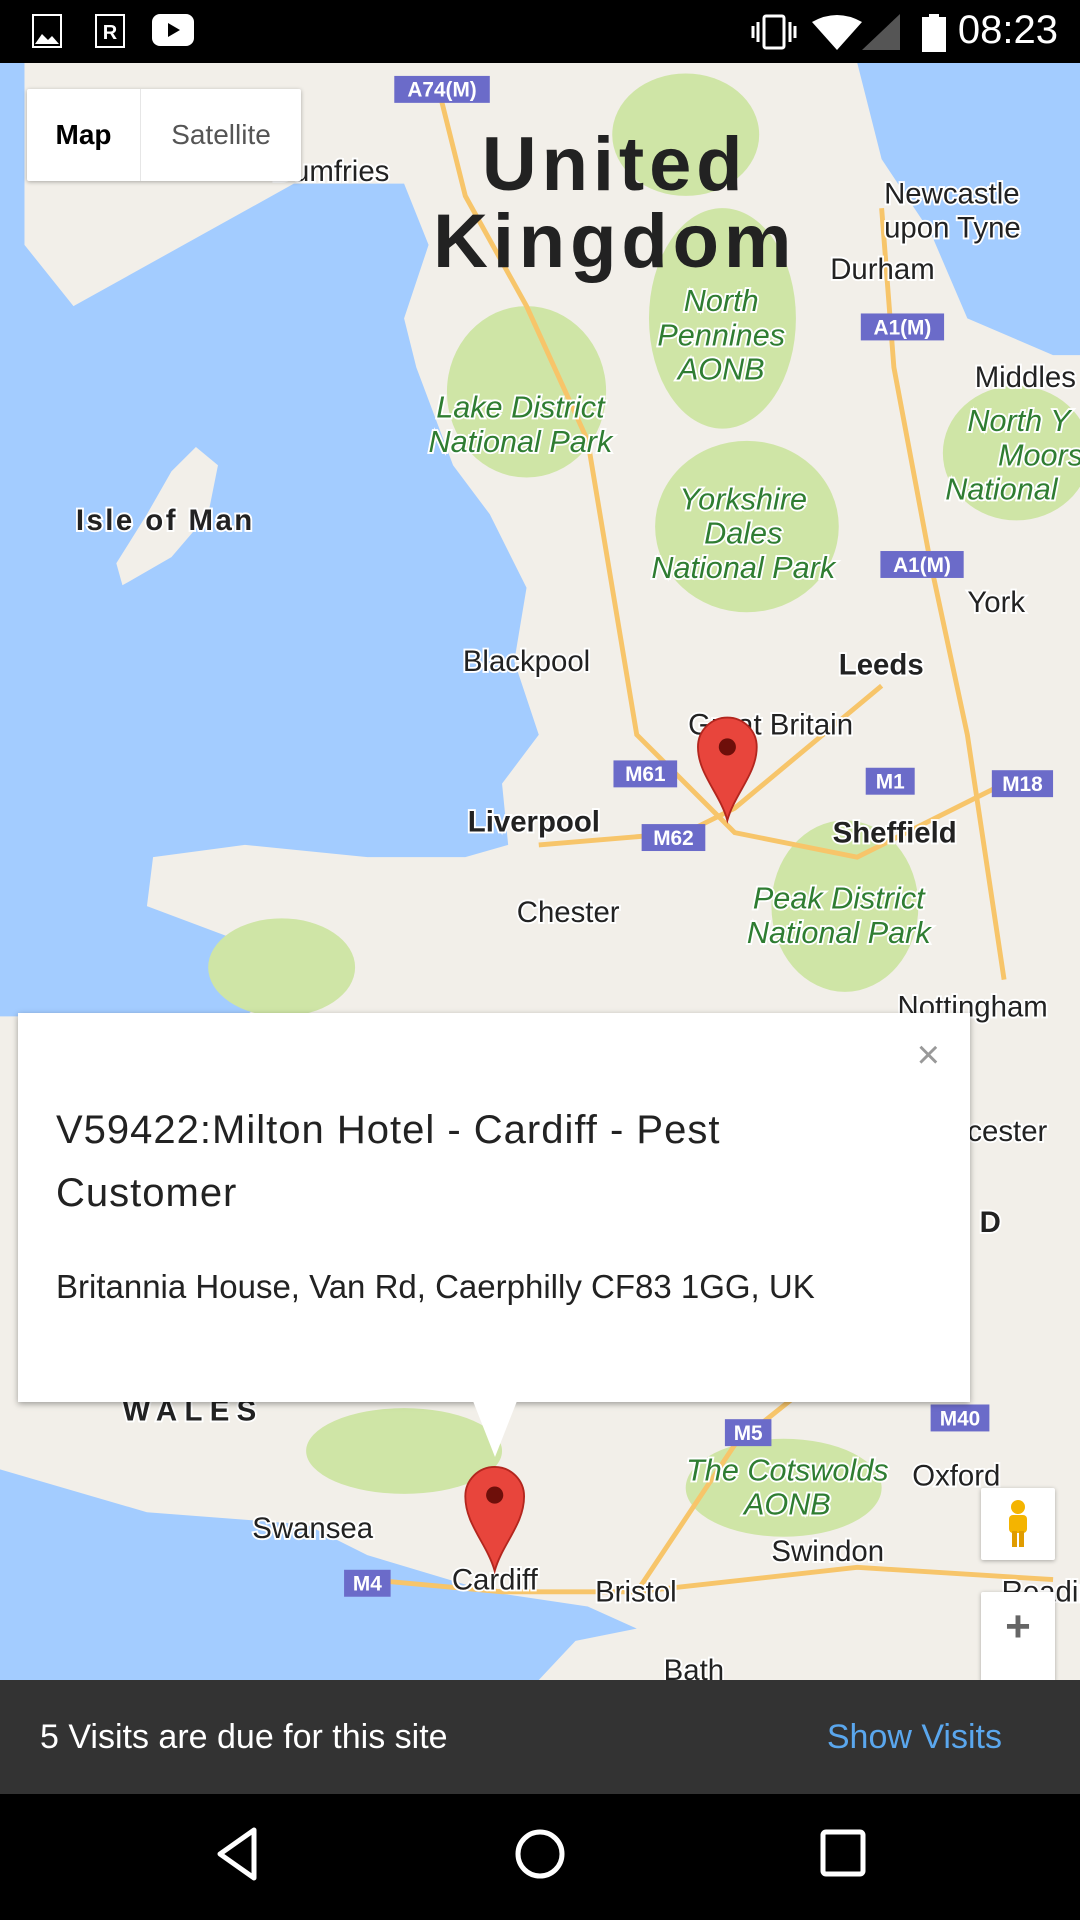  Describe the element at coordinates (244, 1736) in the screenshot. I see `visits-due-message: 5 Visits are due for this site` at that location.